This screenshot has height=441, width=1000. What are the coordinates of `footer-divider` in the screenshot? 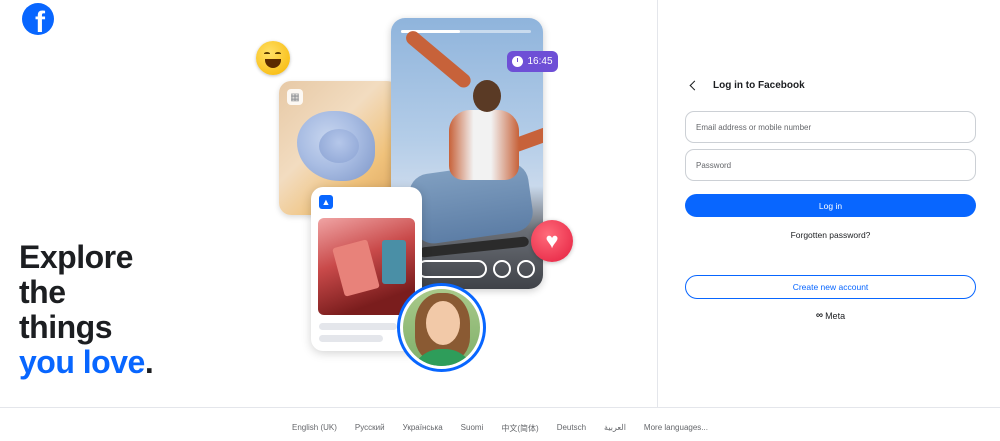 It's located at (500, 407).